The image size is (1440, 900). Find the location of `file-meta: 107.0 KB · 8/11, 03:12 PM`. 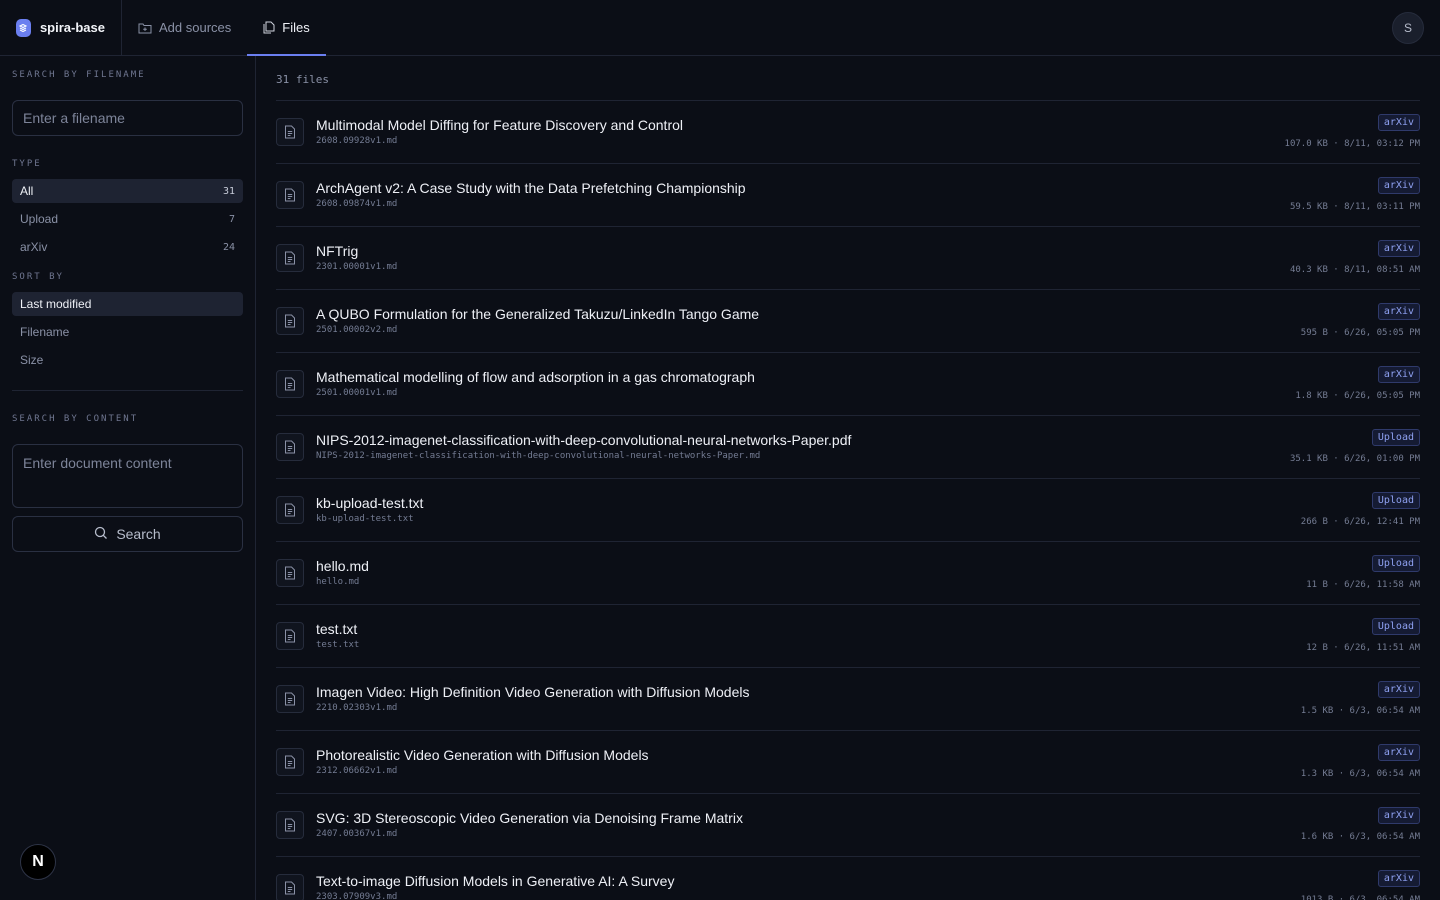

file-meta: 107.0 KB · 8/11, 03:12 PM is located at coordinates (1352, 144).